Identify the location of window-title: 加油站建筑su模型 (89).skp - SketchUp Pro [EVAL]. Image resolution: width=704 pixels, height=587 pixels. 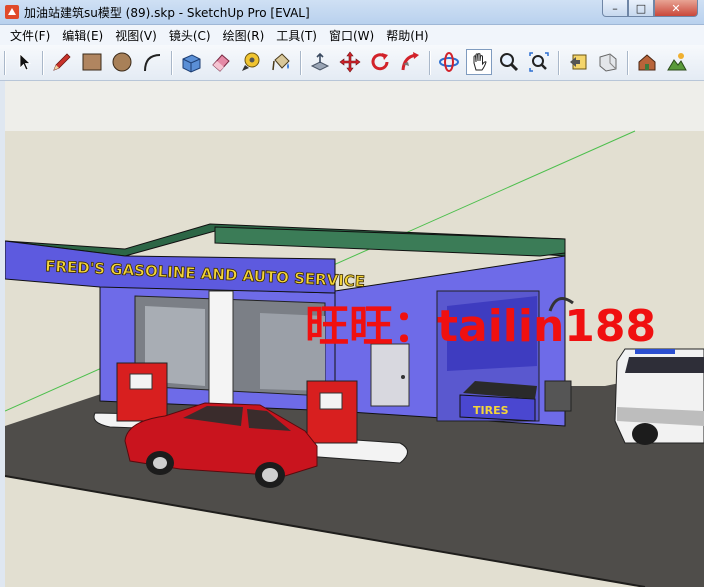
(167, 13).